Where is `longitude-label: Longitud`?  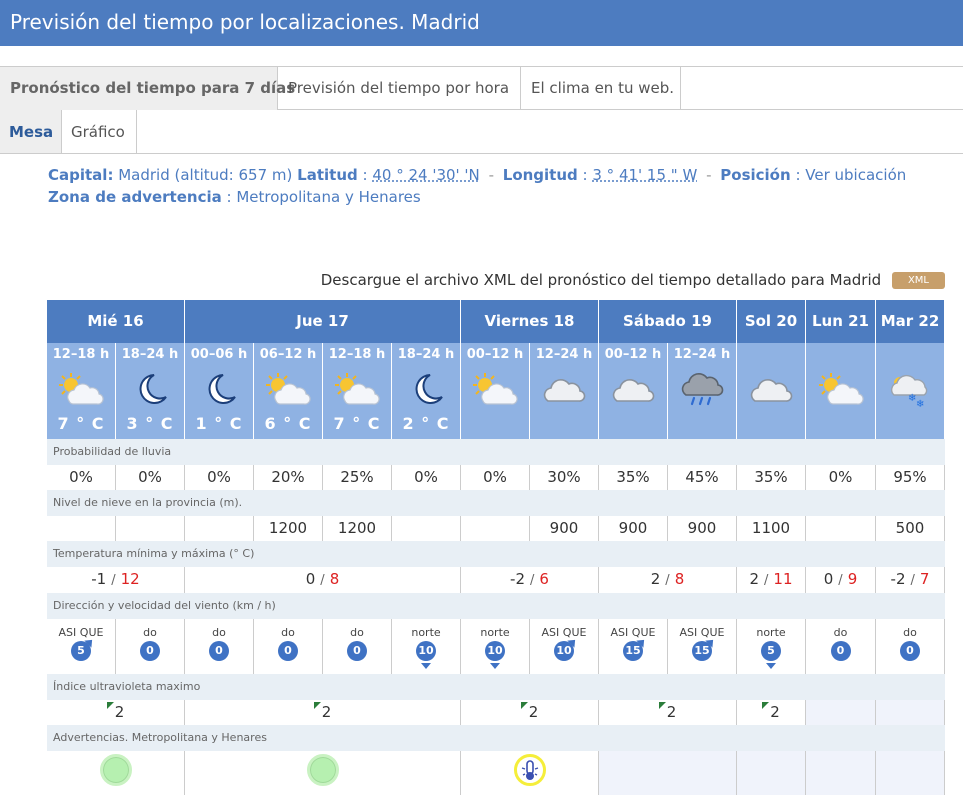 longitude-label: Longitud is located at coordinates (540, 175).